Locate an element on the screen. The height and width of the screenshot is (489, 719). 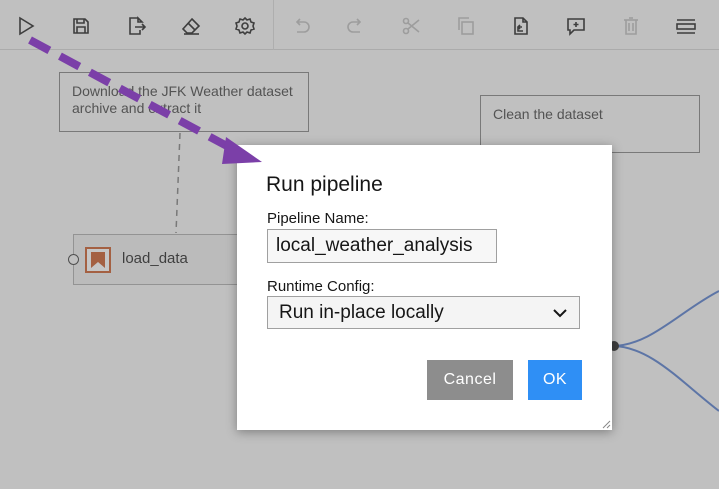
resize-handle-icon is located at coordinates (606, 424).